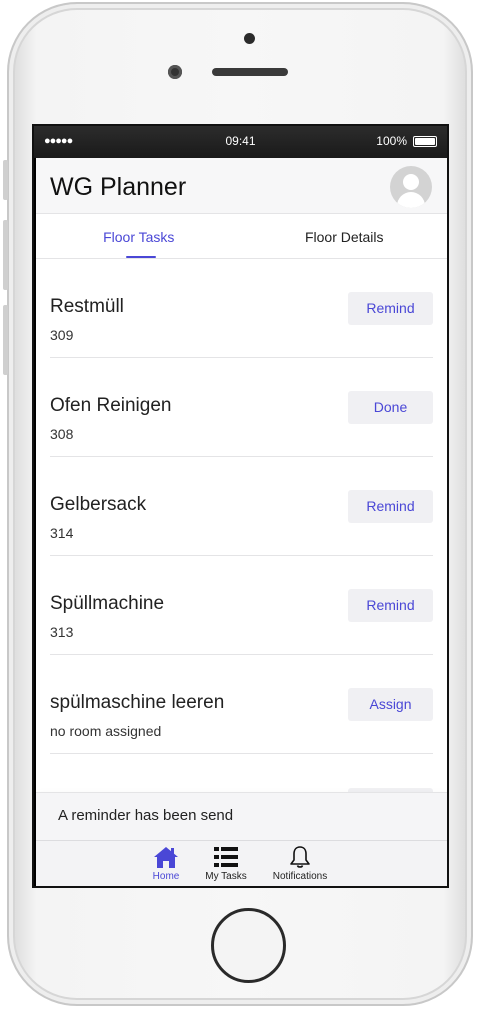 Image resolution: width=480 pixels, height=1010 pixels. I want to click on task-room: no room assigned, so click(106, 731).